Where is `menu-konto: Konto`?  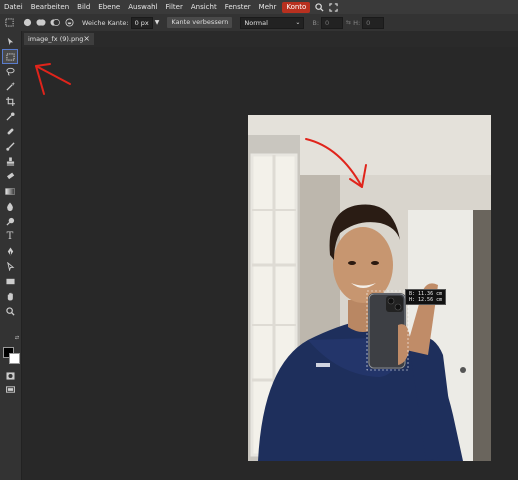
menu-konto: Konto is located at coordinates (296, 7).